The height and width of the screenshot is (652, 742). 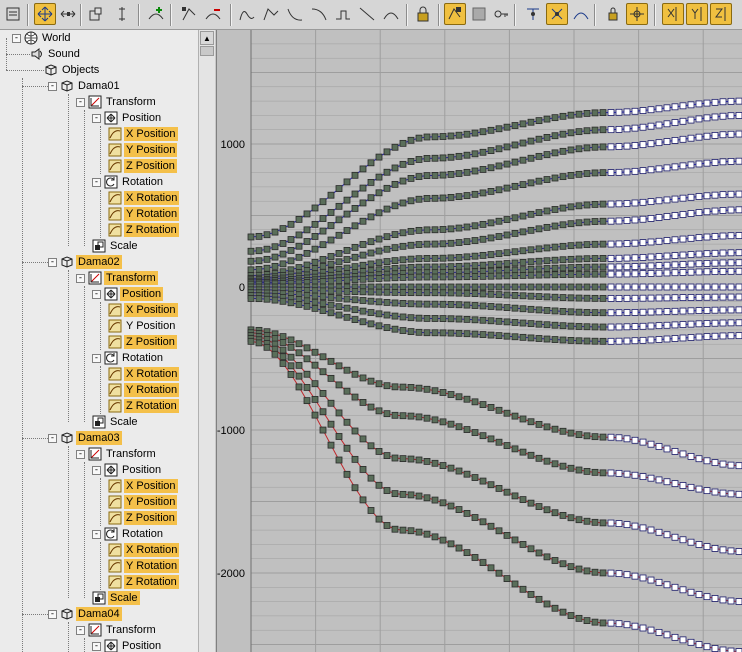 I want to click on scroll-thumb, so click(x=207, y=51).